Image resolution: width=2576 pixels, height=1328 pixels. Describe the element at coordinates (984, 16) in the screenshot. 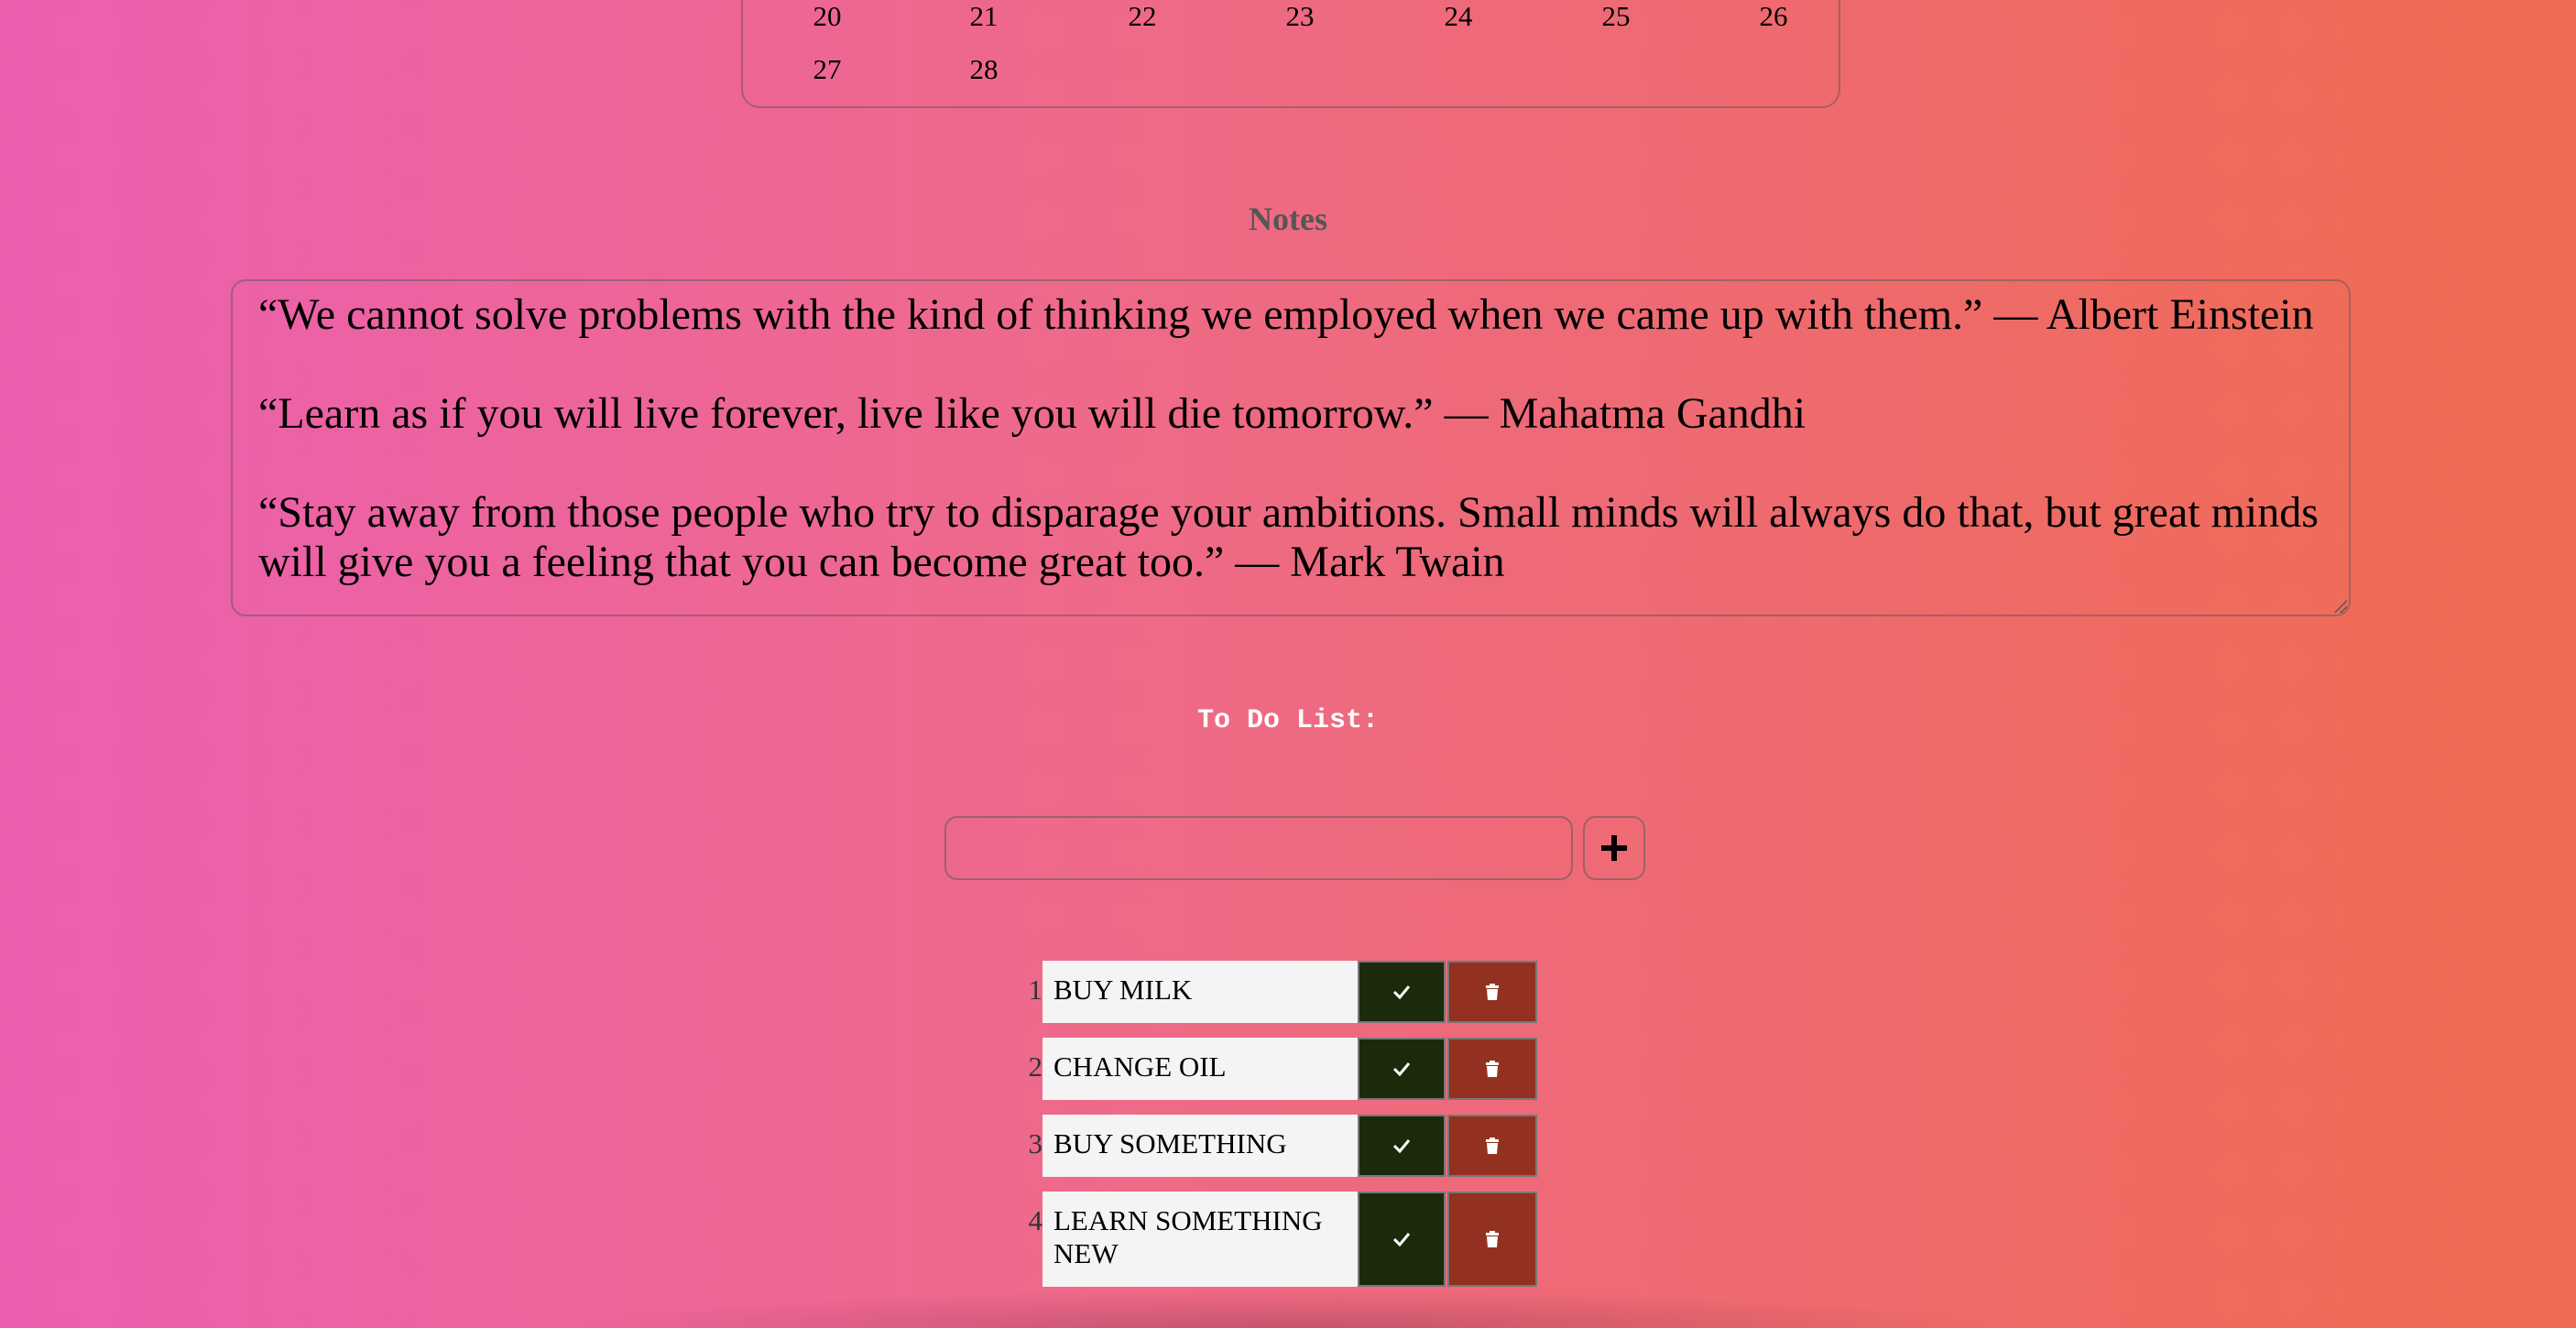

I see `calendar-day: 21` at that location.